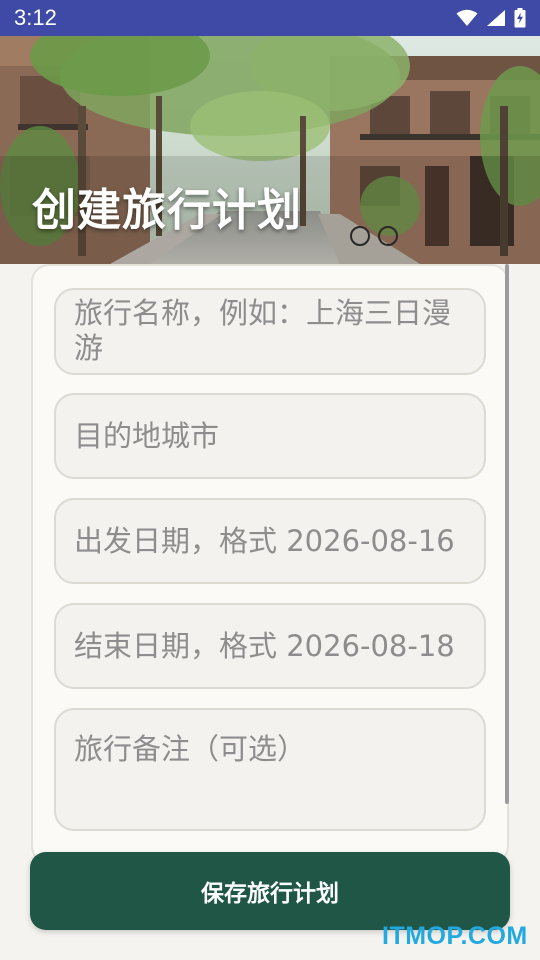  I want to click on status-bar: 3:12, so click(270, 18).